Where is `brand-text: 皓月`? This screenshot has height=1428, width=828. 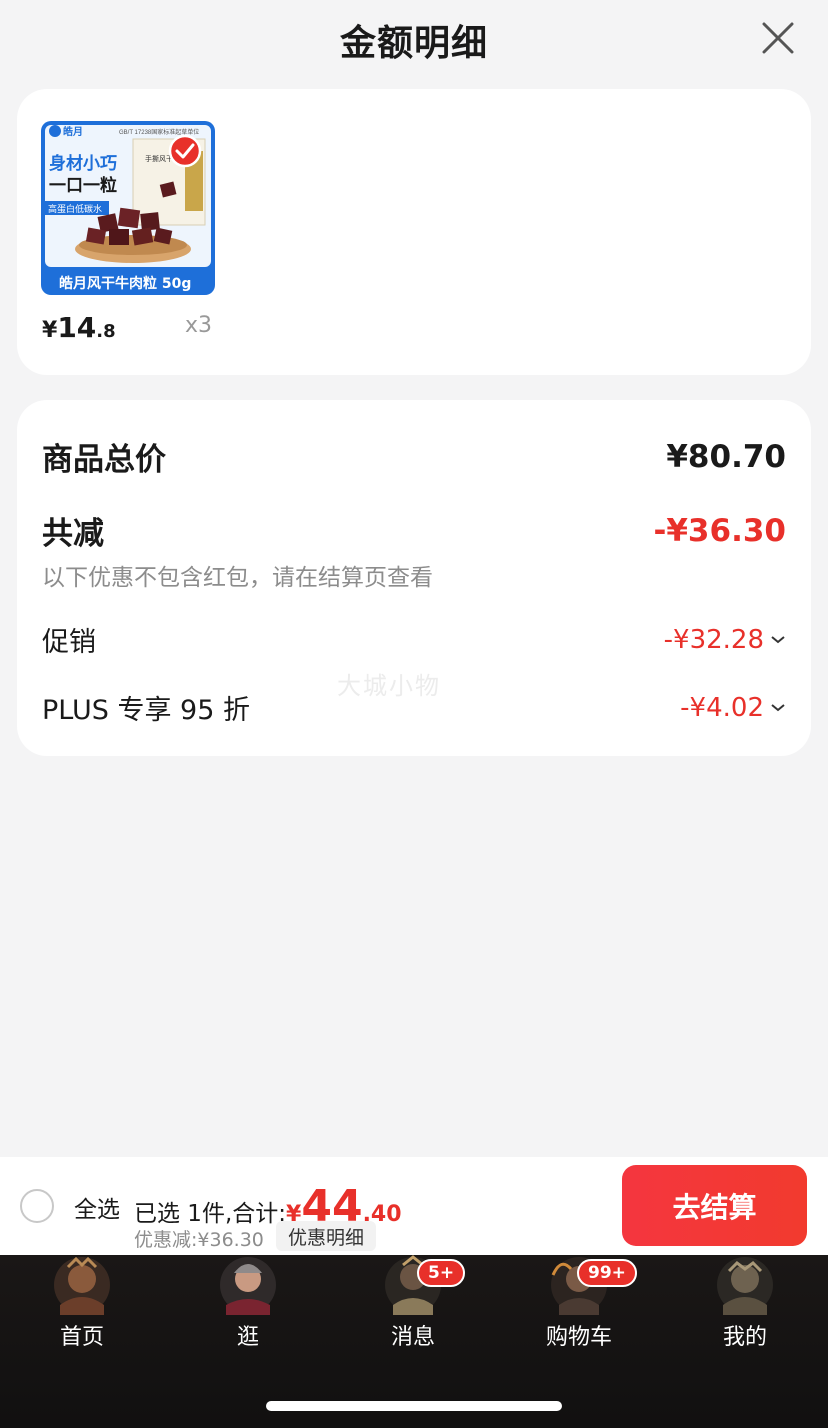
brand-text: 皓月 is located at coordinates (73, 131).